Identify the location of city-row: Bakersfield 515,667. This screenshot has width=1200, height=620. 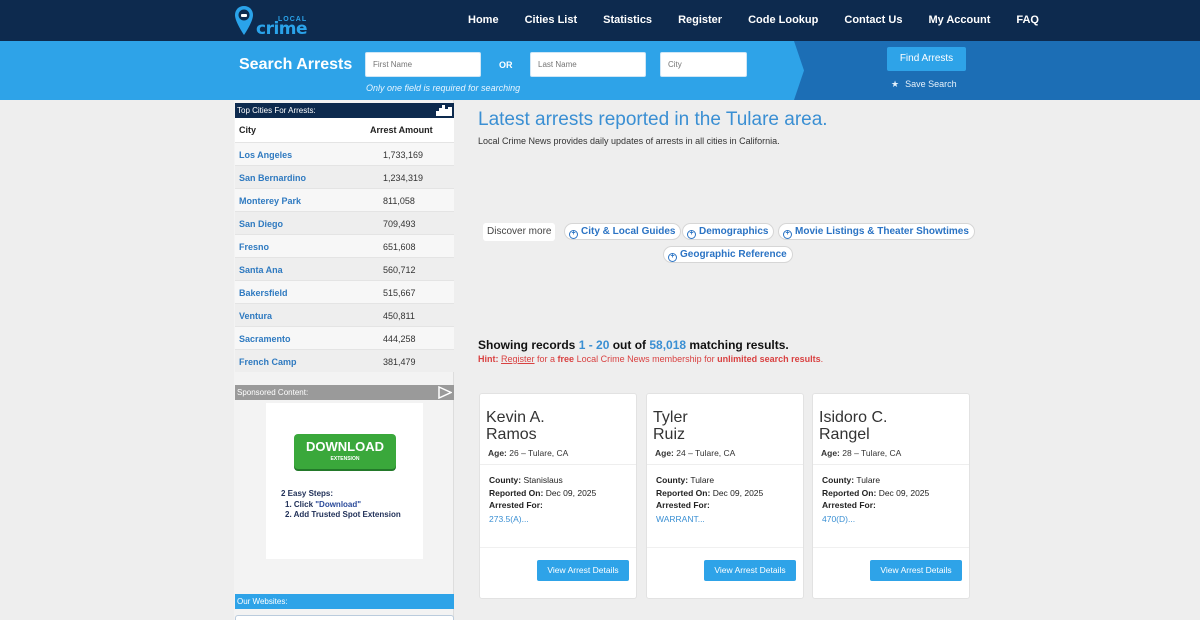
(344, 291).